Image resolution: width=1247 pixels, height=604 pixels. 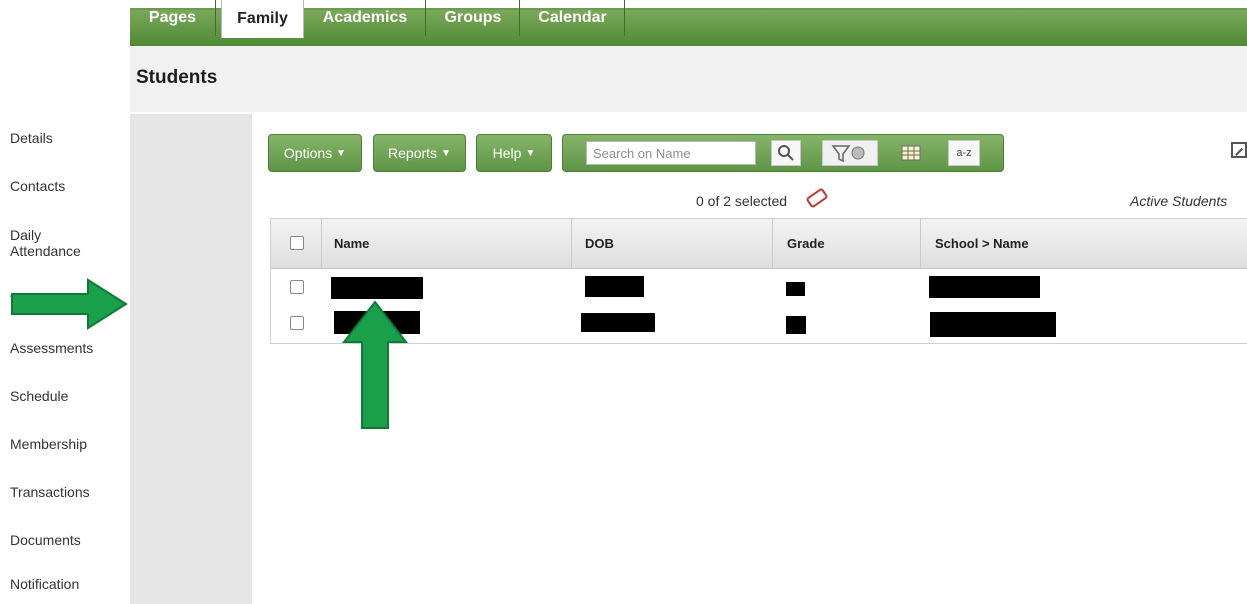 What do you see at coordinates (69, 304) in the screenshot?
I see `annotation-arrow-right-icon` at bounding box center [69, 304].